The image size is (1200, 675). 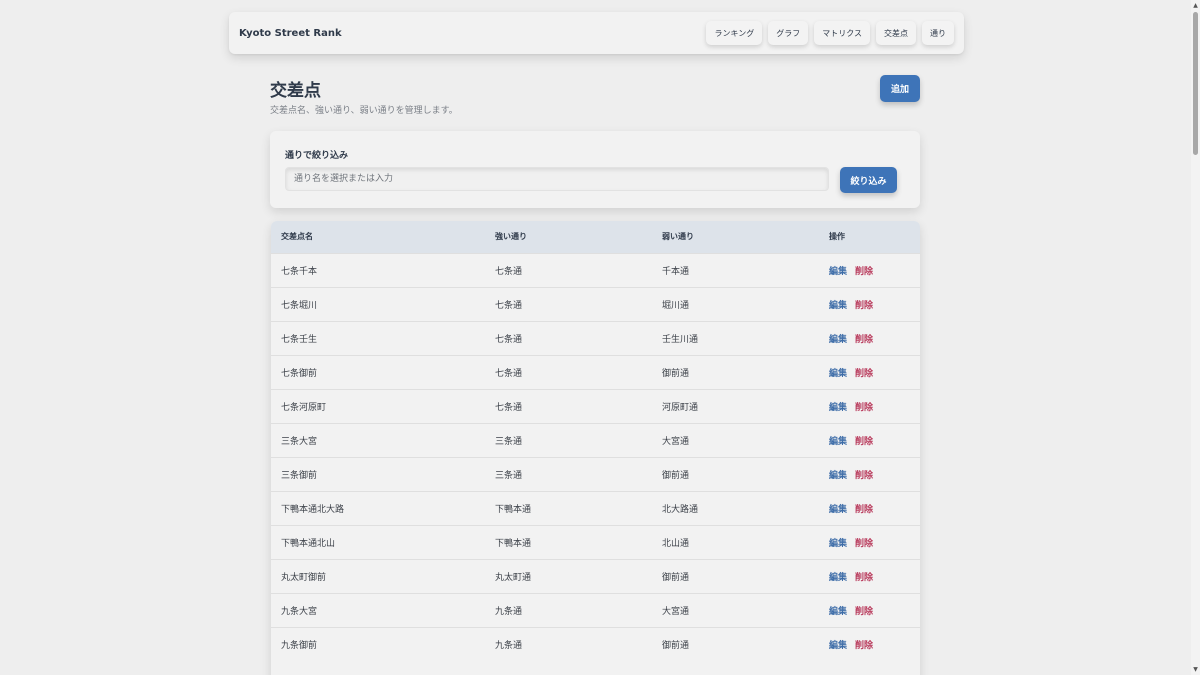 I want to click on nav-link-ranking: ランキング, so click(x=734, y=33).